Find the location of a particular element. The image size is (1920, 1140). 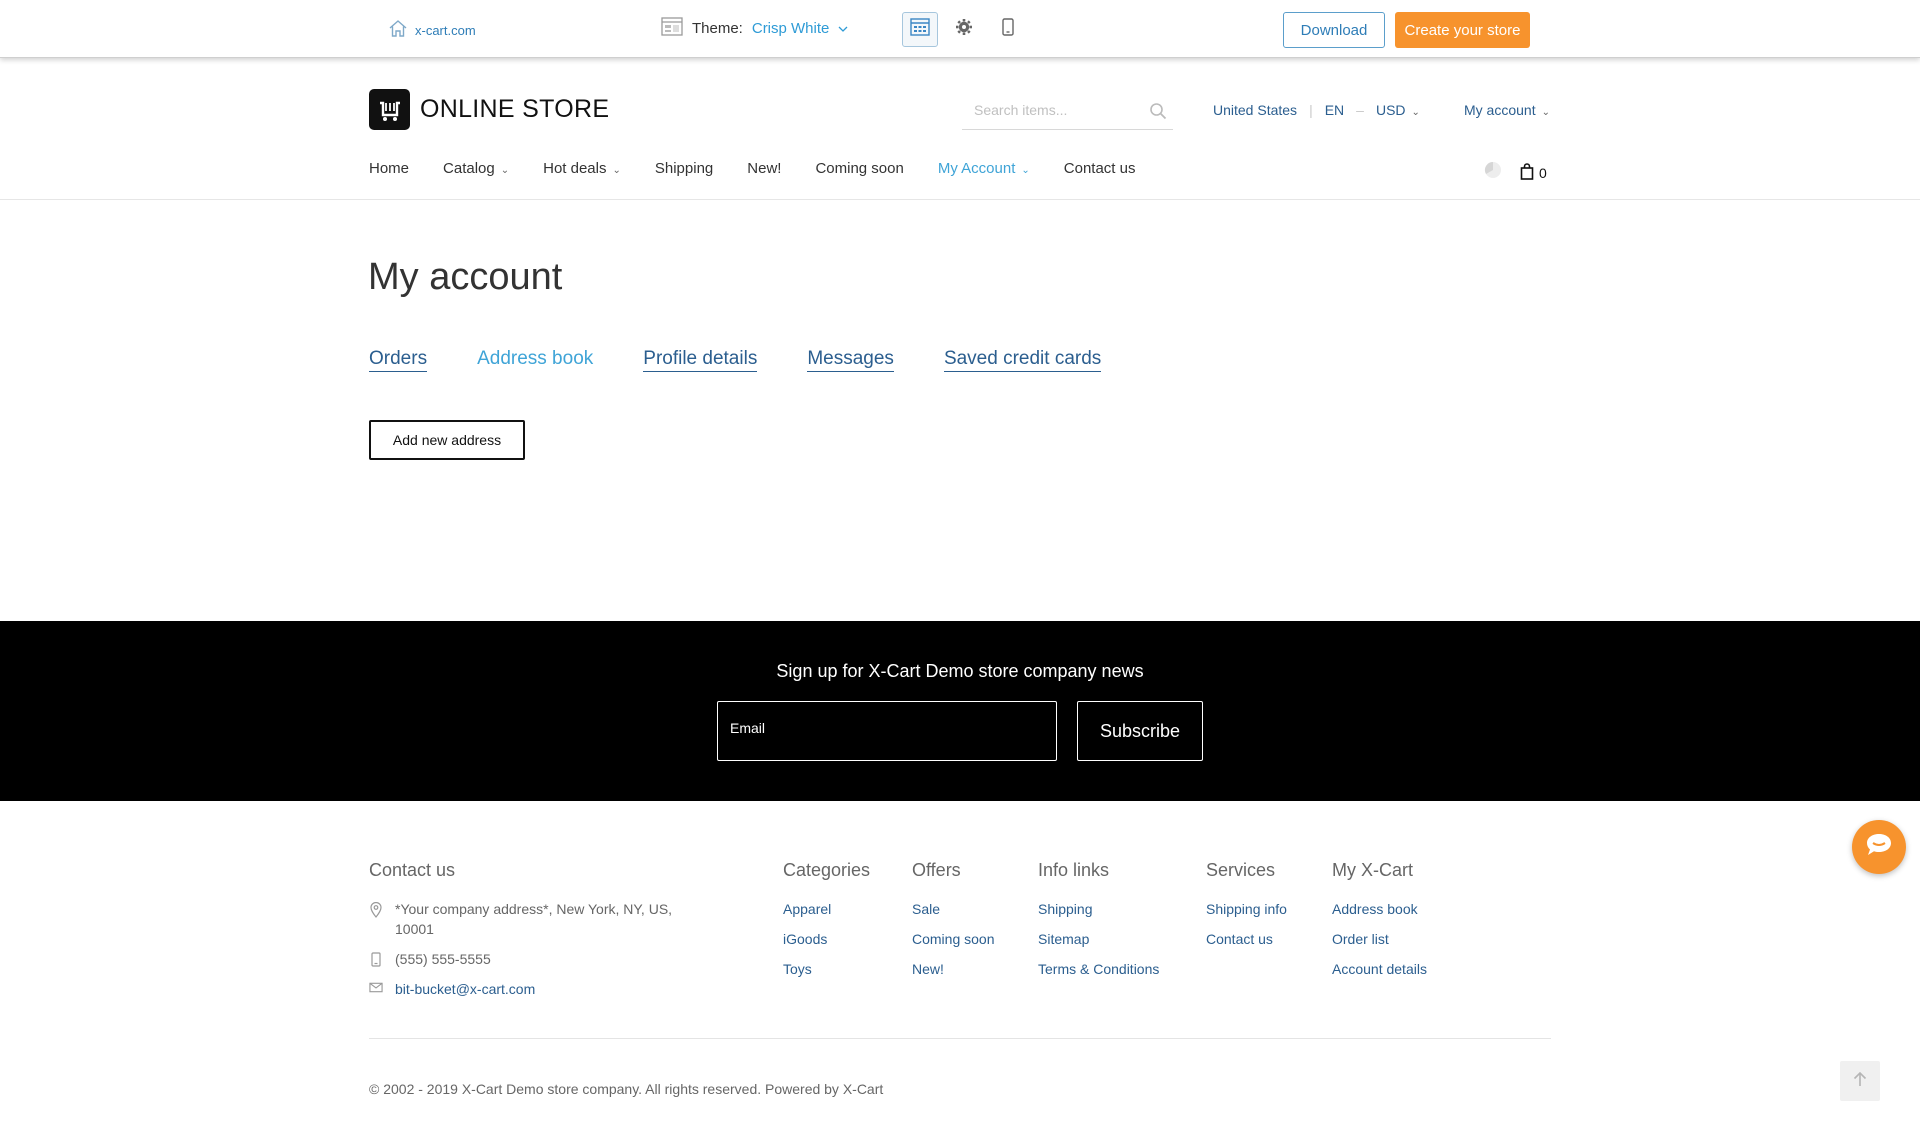

chevron-down-icon is located at coordinates (843, 28).